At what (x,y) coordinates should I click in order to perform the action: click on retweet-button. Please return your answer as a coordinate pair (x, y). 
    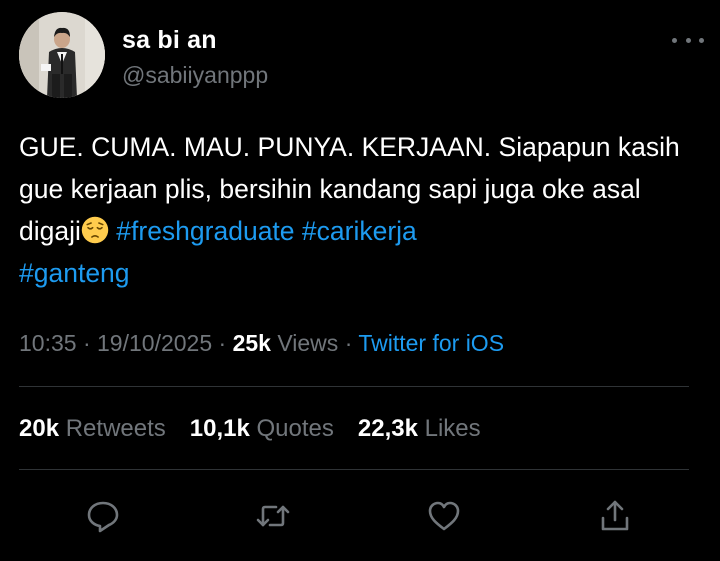
    Looking at the image, I should click on (273, 516).